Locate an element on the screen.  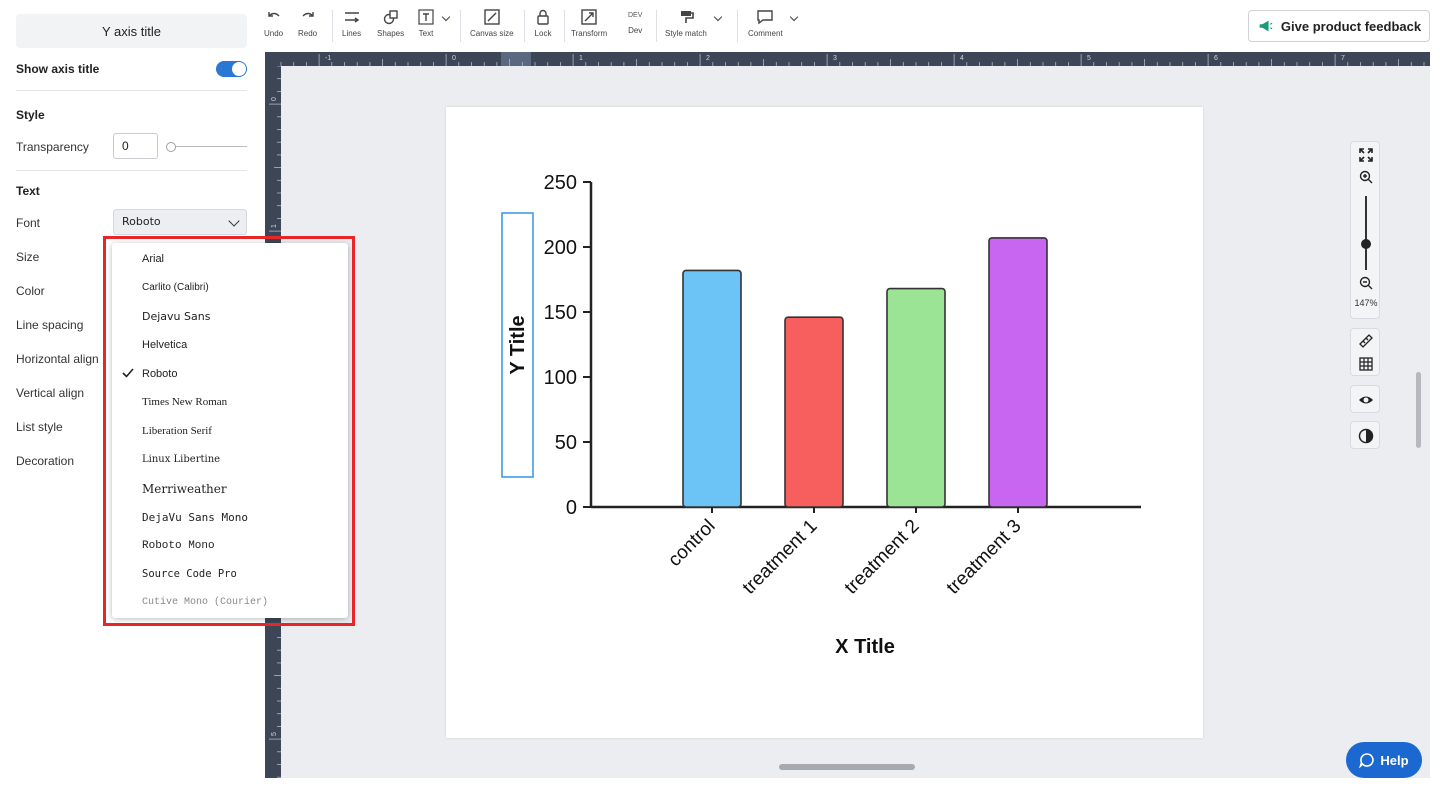
vertical-scrollbar is located at coordinates (1418, 410).